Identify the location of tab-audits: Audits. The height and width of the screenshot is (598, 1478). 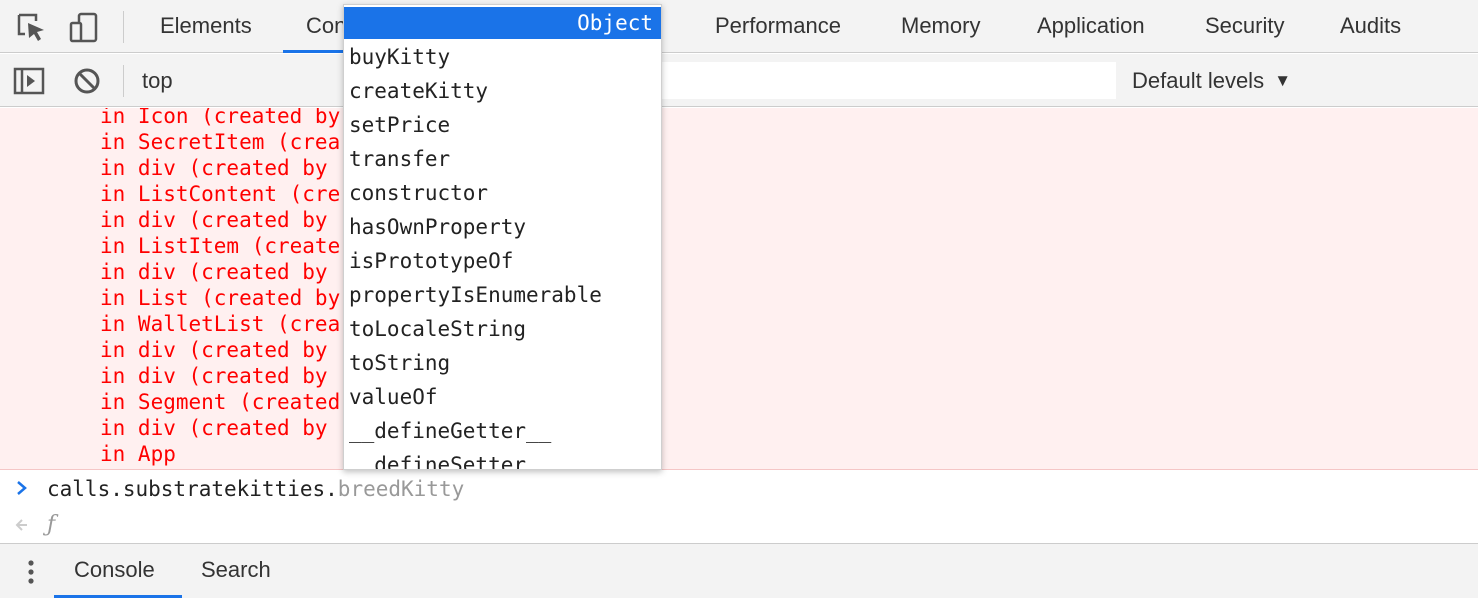
(1370, 26).